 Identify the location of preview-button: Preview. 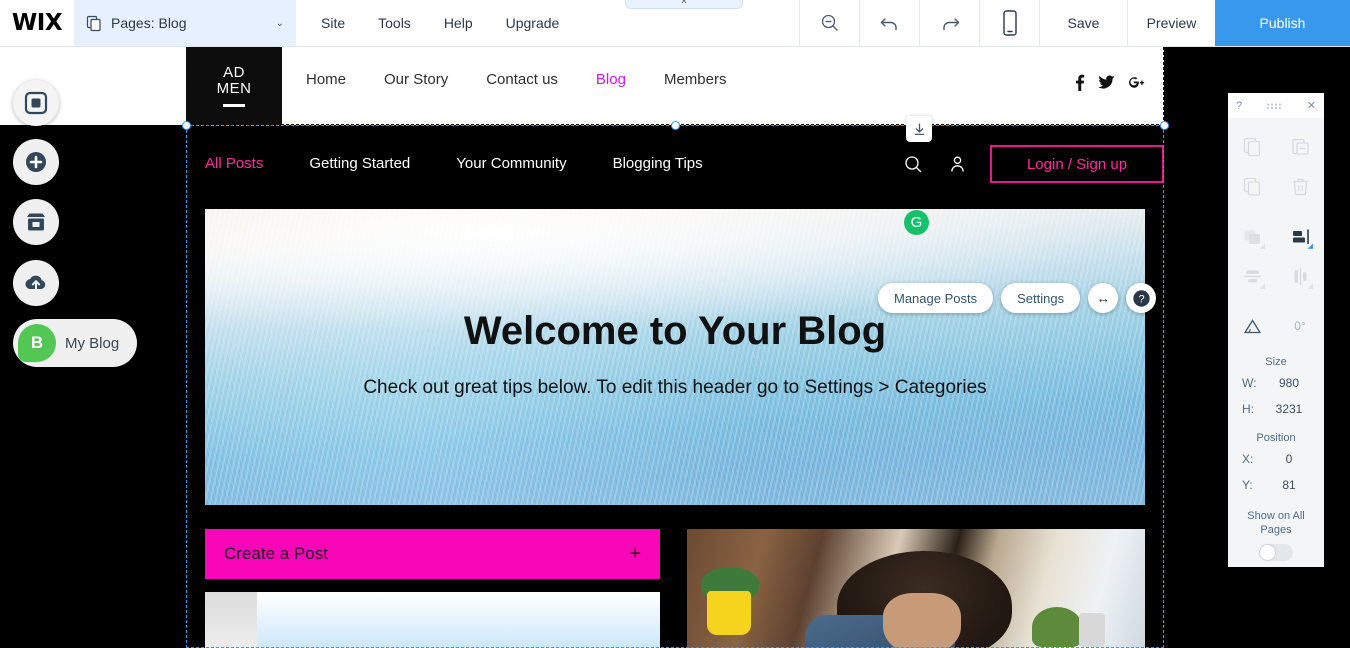
(1171, 23).